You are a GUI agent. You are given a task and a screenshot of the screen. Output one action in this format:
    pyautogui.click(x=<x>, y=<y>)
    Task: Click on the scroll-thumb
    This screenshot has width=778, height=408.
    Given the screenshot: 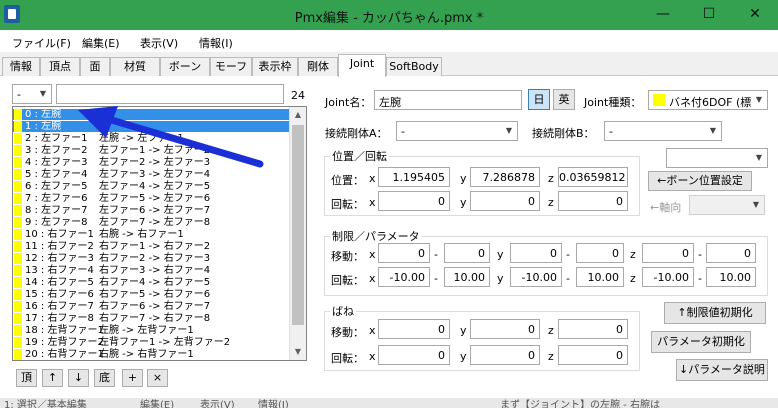 What is the action you would take?
    pyautogui.click(x=298, y=225)
    